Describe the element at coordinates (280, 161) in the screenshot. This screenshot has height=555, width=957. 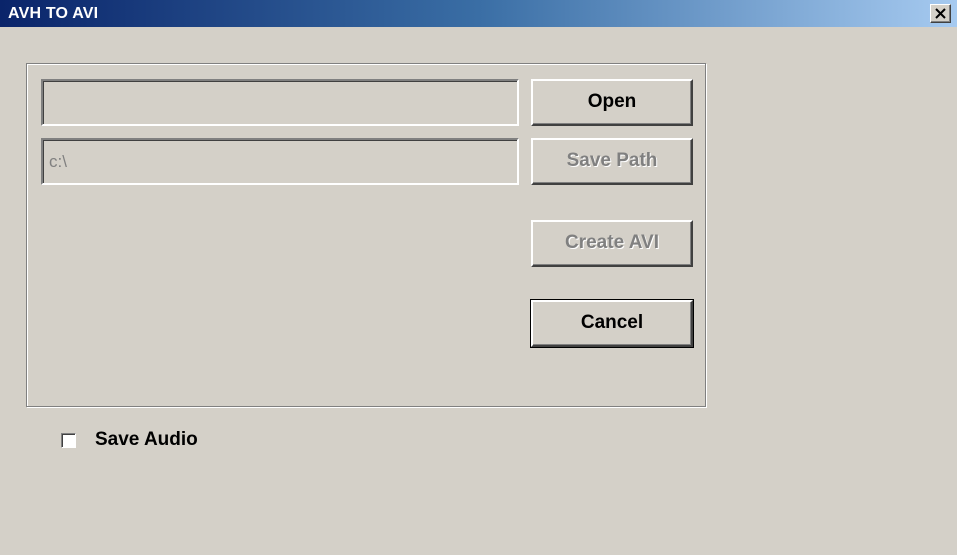
I see `save-path-field` at that location.